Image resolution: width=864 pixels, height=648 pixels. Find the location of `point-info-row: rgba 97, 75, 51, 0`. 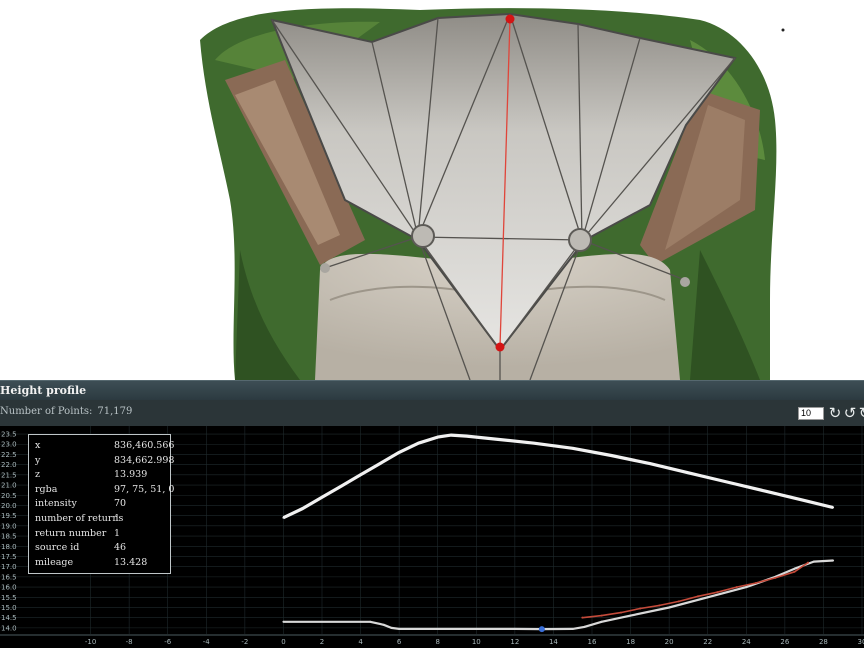

point-info-row: rgba 97, 75, 51, 0 is located at coordinates (104, 490).